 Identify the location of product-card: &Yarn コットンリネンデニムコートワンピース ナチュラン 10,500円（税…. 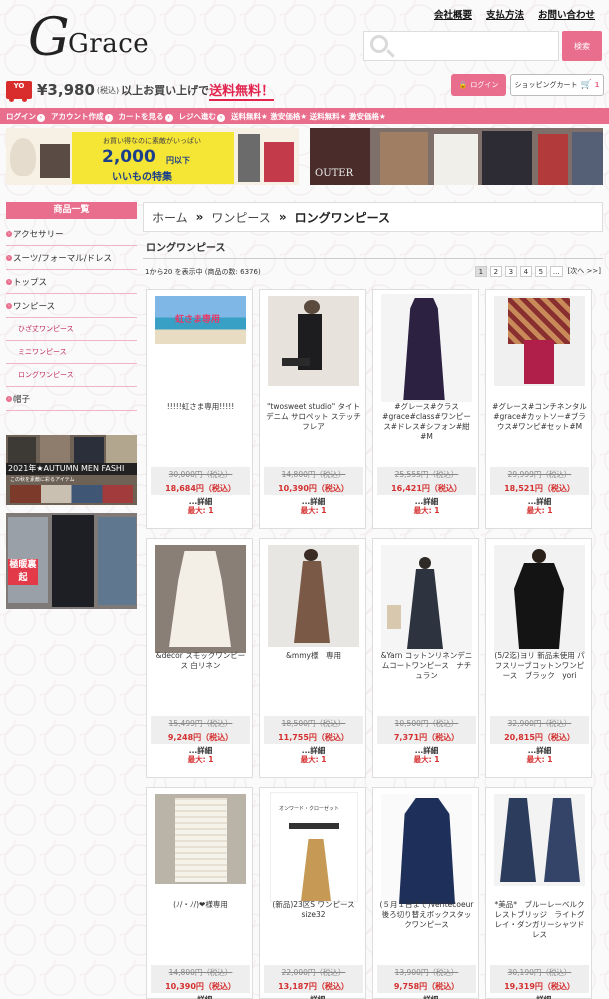
(425, 658).